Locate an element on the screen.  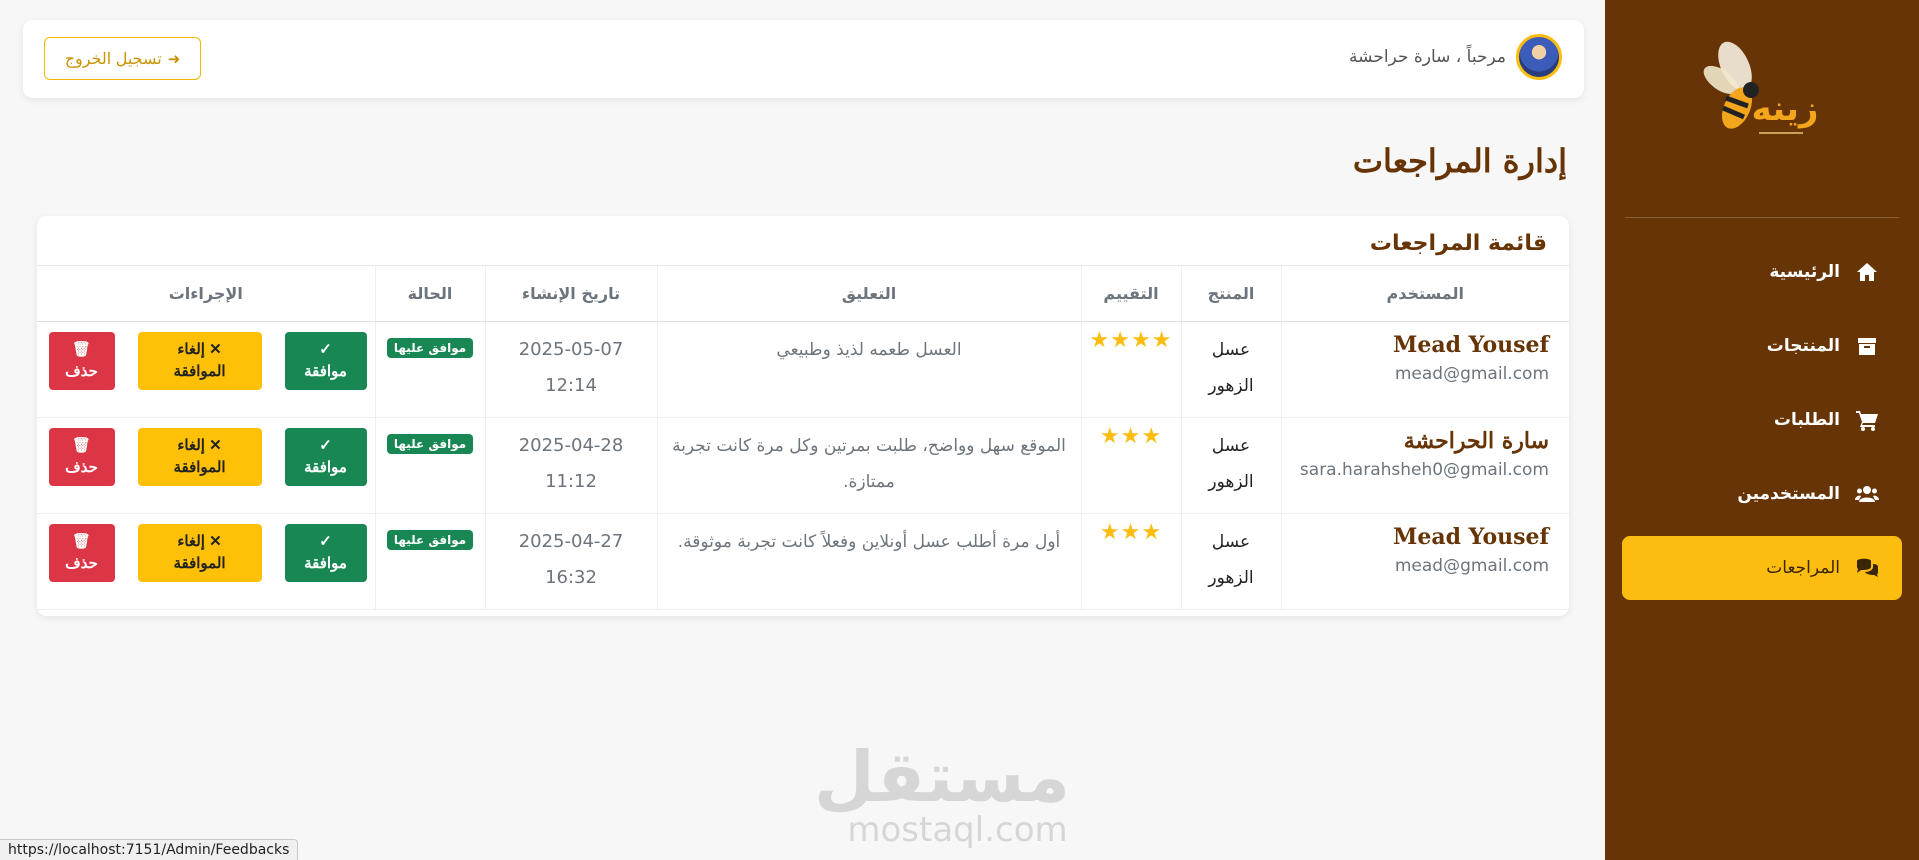
users-icon is located at coordinates (1867, 494).